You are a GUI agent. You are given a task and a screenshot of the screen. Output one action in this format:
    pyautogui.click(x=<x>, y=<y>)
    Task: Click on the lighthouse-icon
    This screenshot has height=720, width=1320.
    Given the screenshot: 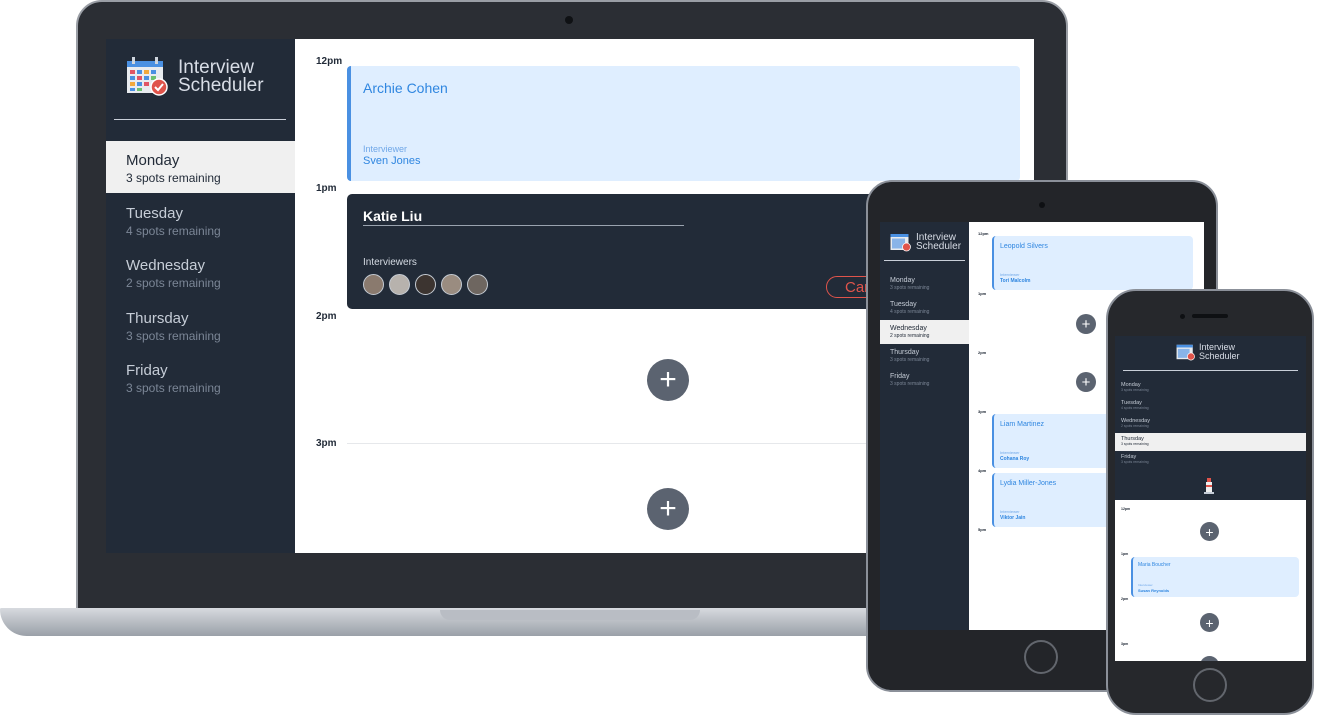 What is the action you would take?
    pyautogui.click(x=1209, y=486)
    